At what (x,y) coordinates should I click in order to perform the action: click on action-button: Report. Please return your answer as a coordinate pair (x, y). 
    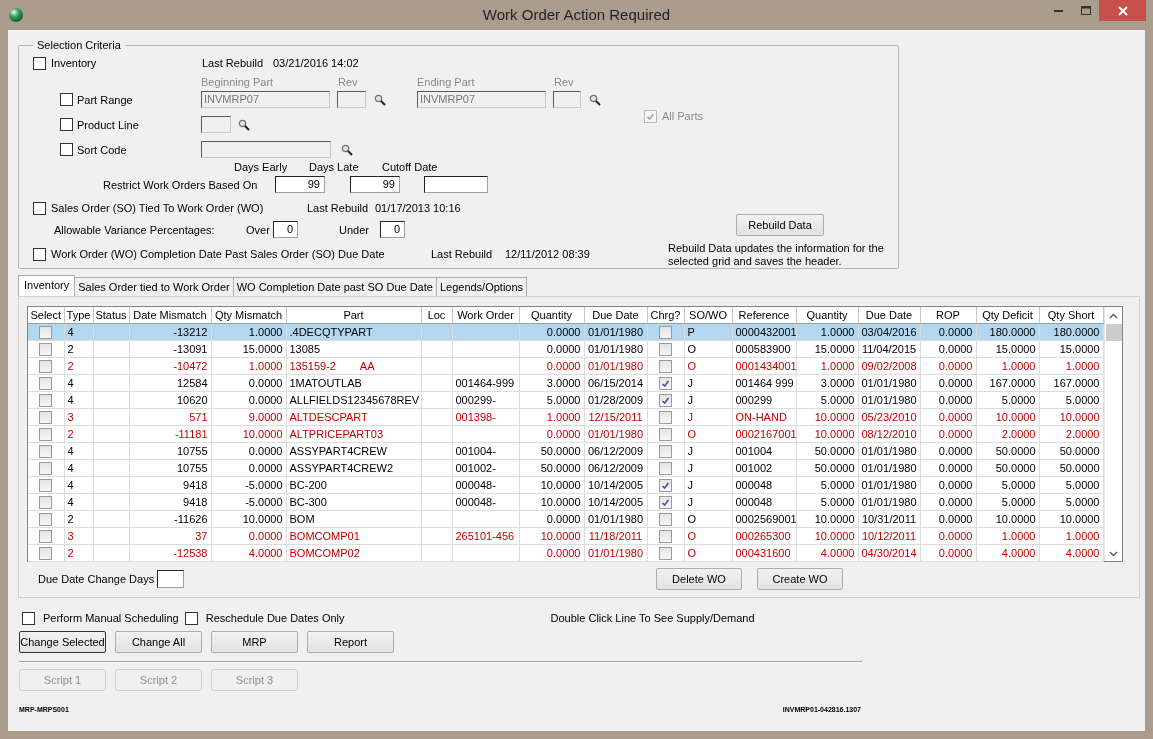
    Looking at the image, I should click on (350, 642).